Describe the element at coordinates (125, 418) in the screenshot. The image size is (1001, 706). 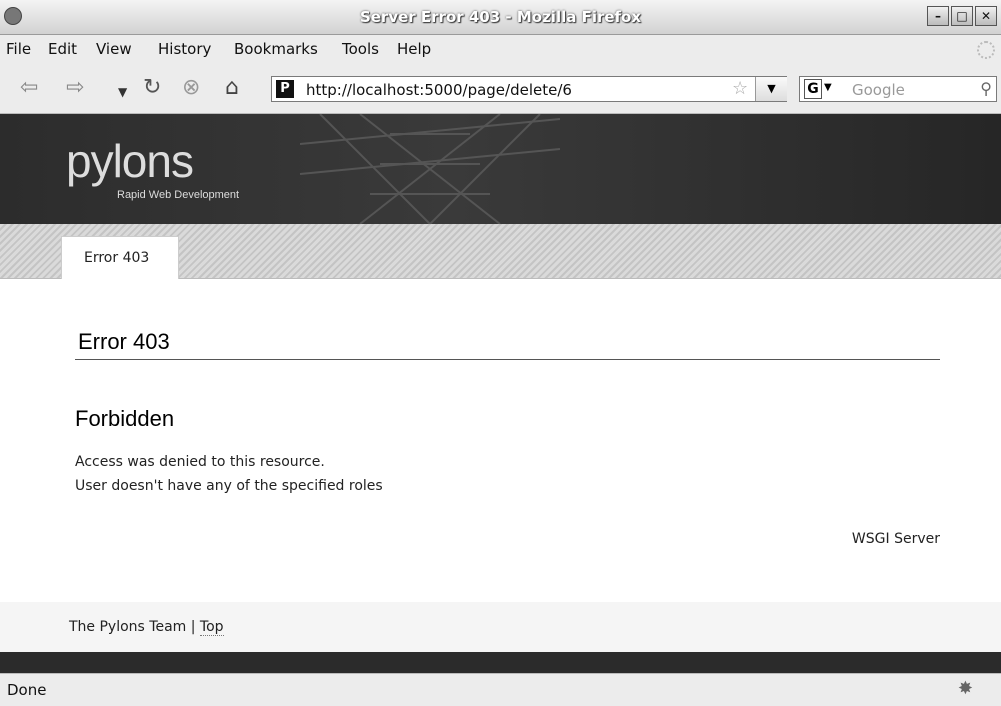
I see `error-subheading: Forbidden` at that location.